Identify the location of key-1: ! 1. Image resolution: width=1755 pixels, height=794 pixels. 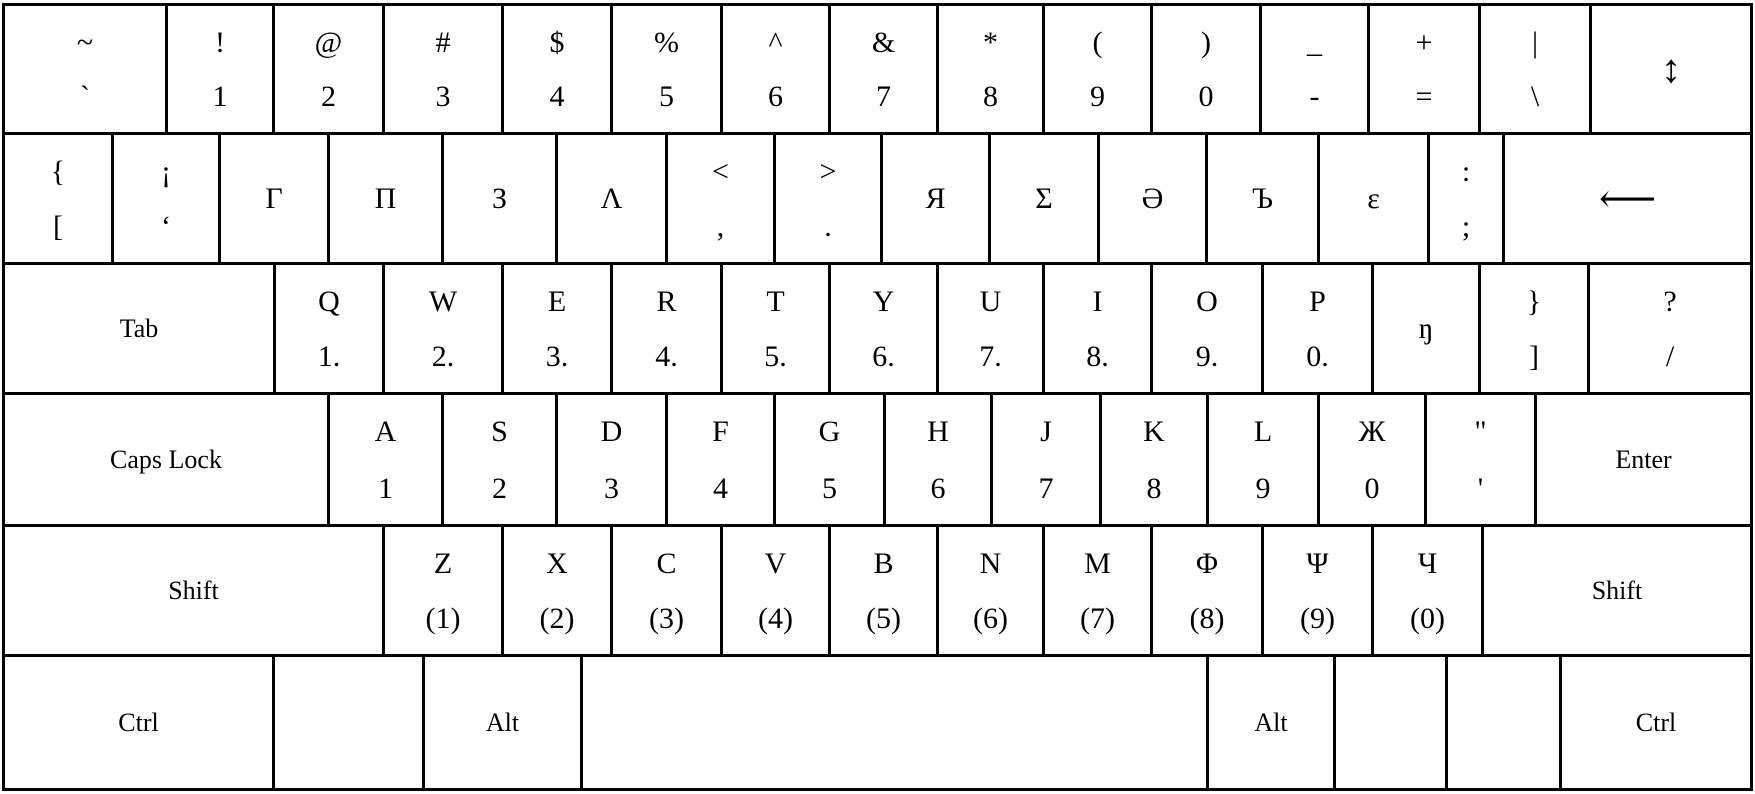
(220, 69).